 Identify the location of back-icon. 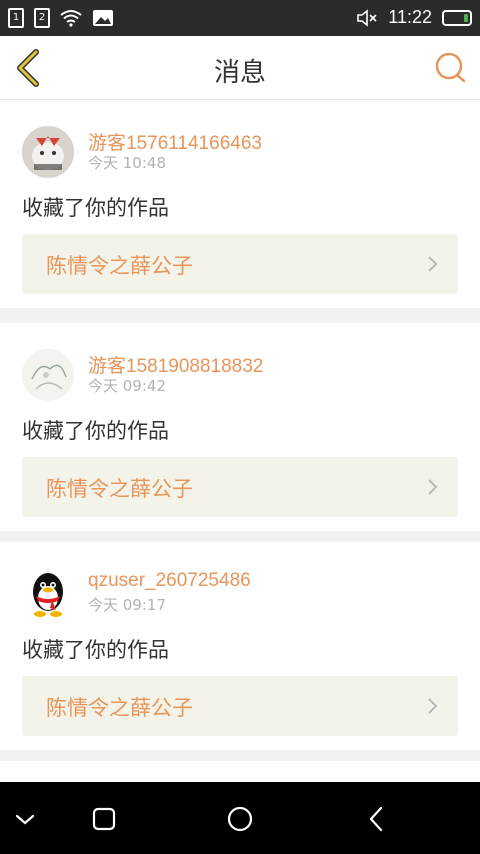
(377, 819).